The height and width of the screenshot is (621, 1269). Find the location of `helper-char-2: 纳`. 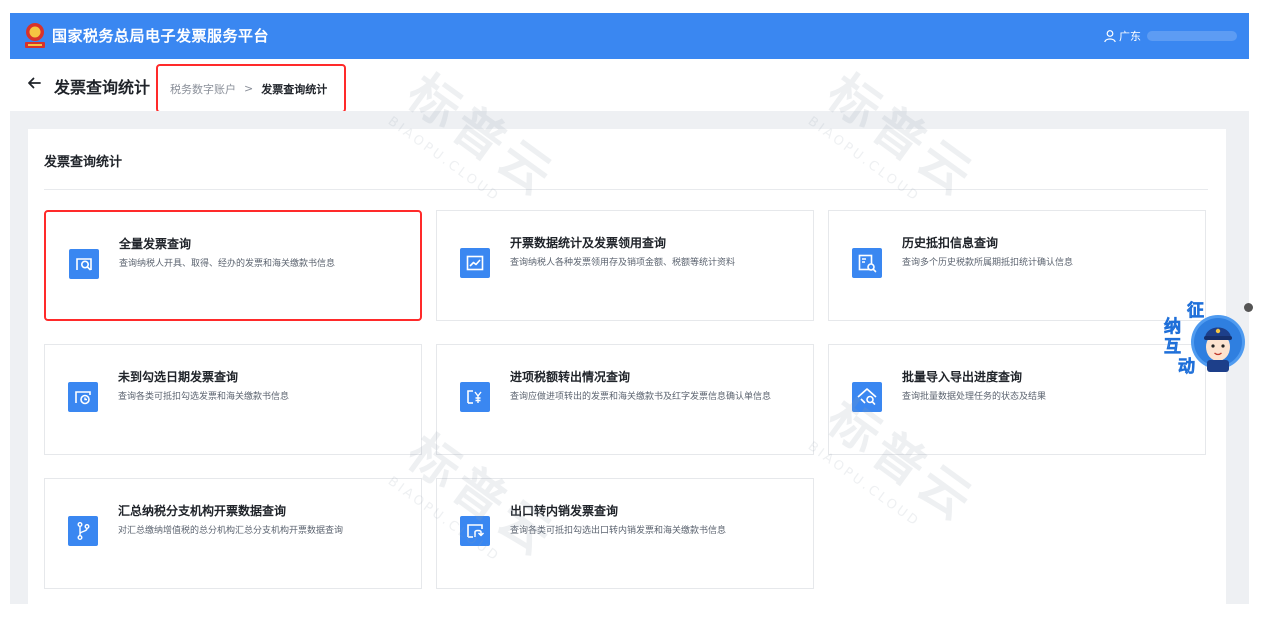

helper-char-2: 纳 is located at coordinates (1172, 326).